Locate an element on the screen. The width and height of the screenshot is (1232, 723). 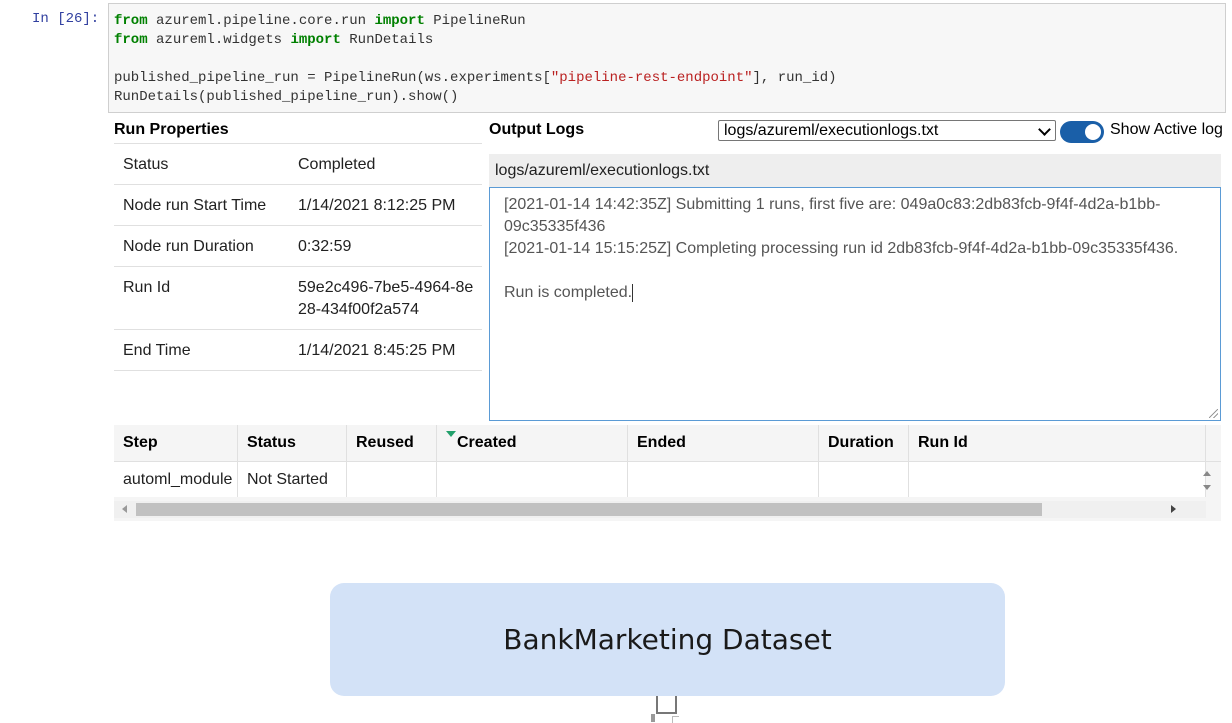
property-row: Status Completed is located at coordinates (298, 164).